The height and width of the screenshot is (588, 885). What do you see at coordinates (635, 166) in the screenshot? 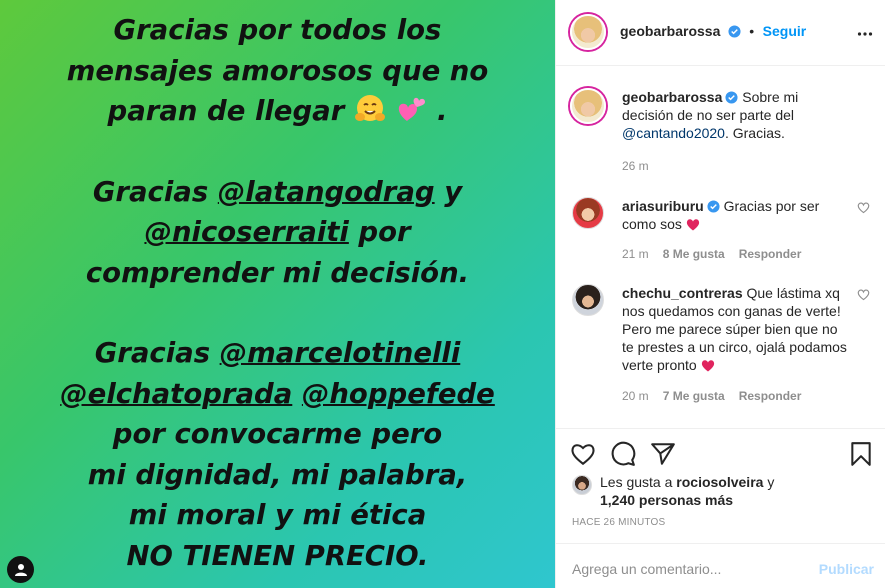
I see `caption-time: 26 m` at bounding box center [635, 166].